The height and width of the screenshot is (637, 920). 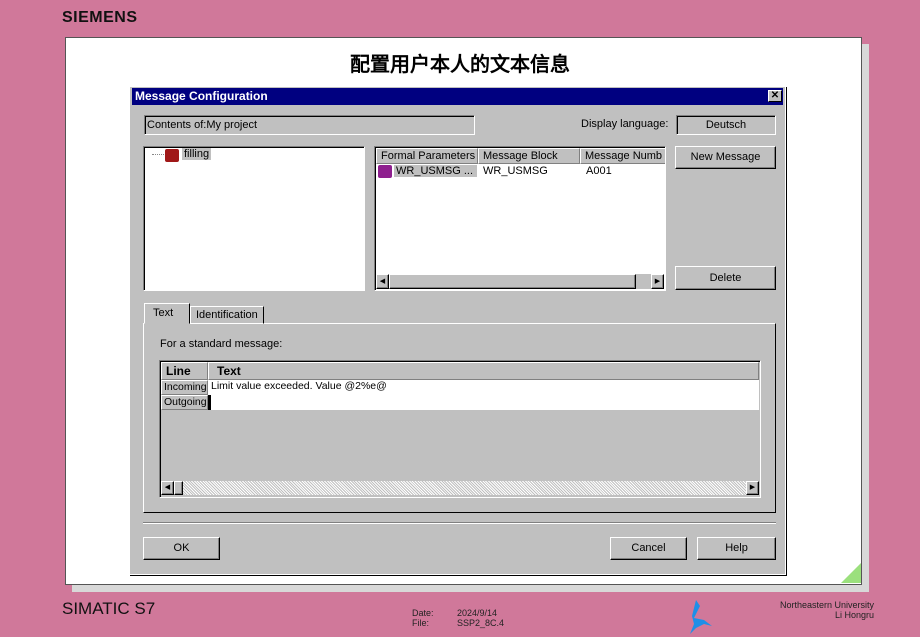 I want to click on tree-item-filling: filling, so click(x=197, y=154).